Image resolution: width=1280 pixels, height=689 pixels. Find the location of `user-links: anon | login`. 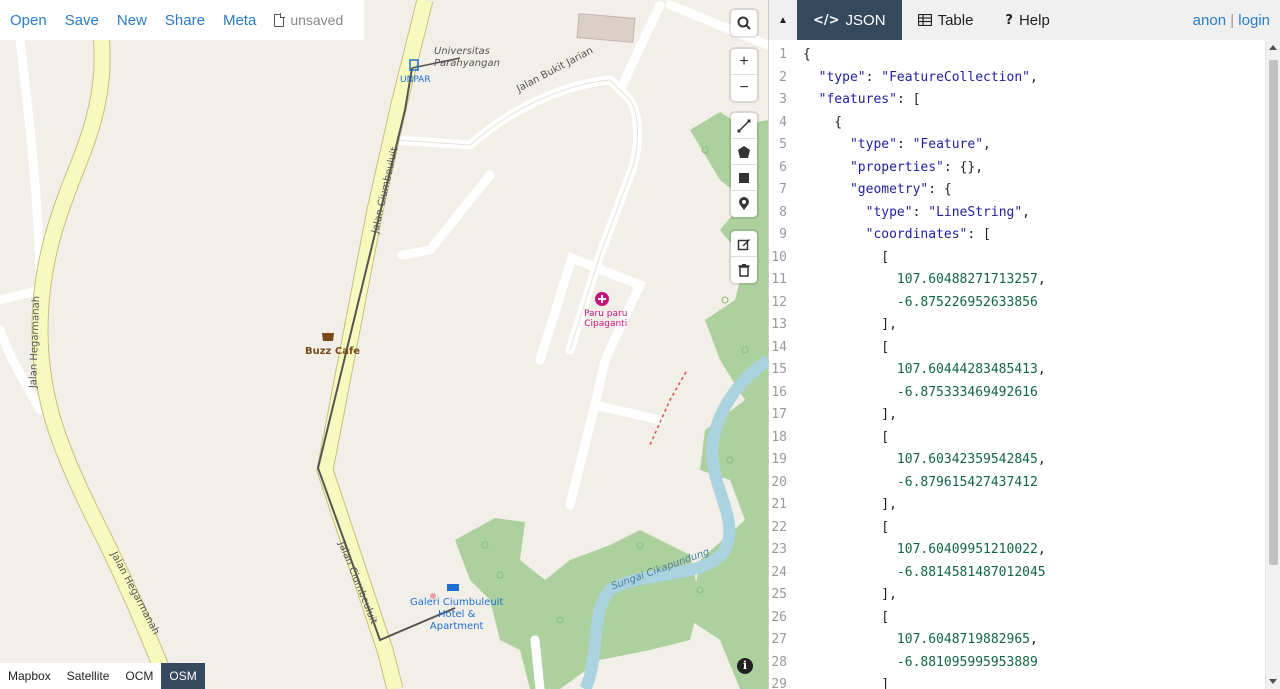

user-links: anon | login is located at coordinates (1231, 20).